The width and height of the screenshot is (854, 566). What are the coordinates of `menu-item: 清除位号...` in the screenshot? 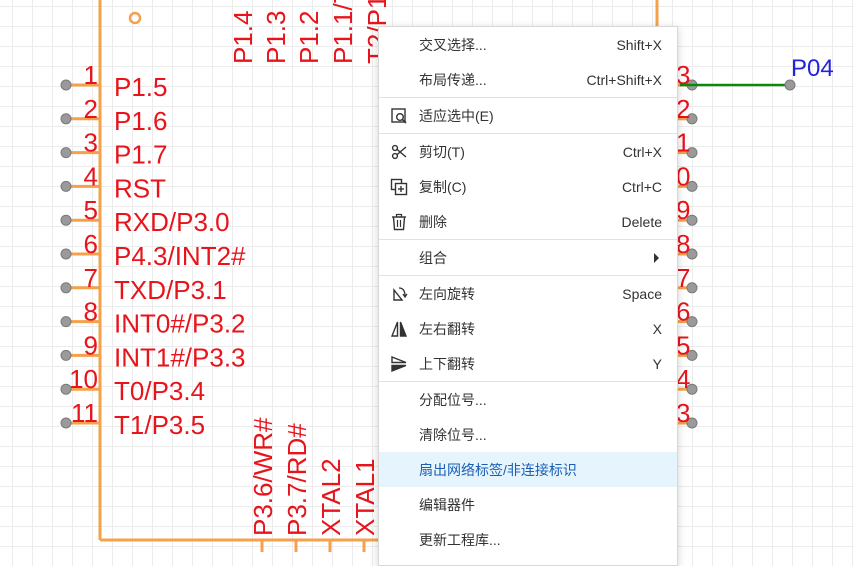 It's located at (528, 434).